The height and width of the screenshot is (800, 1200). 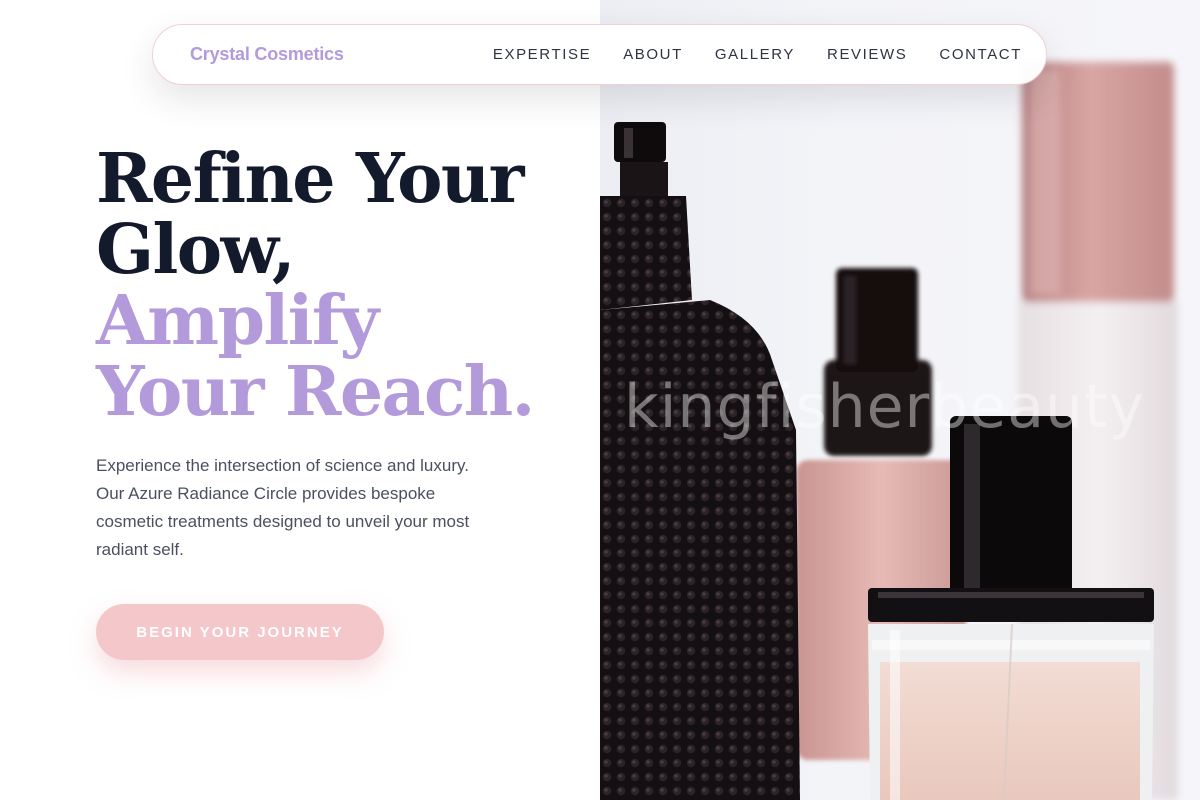 I want to click on brand-logo-link: Crystal Cosmetics, so click(x=267, y=54).